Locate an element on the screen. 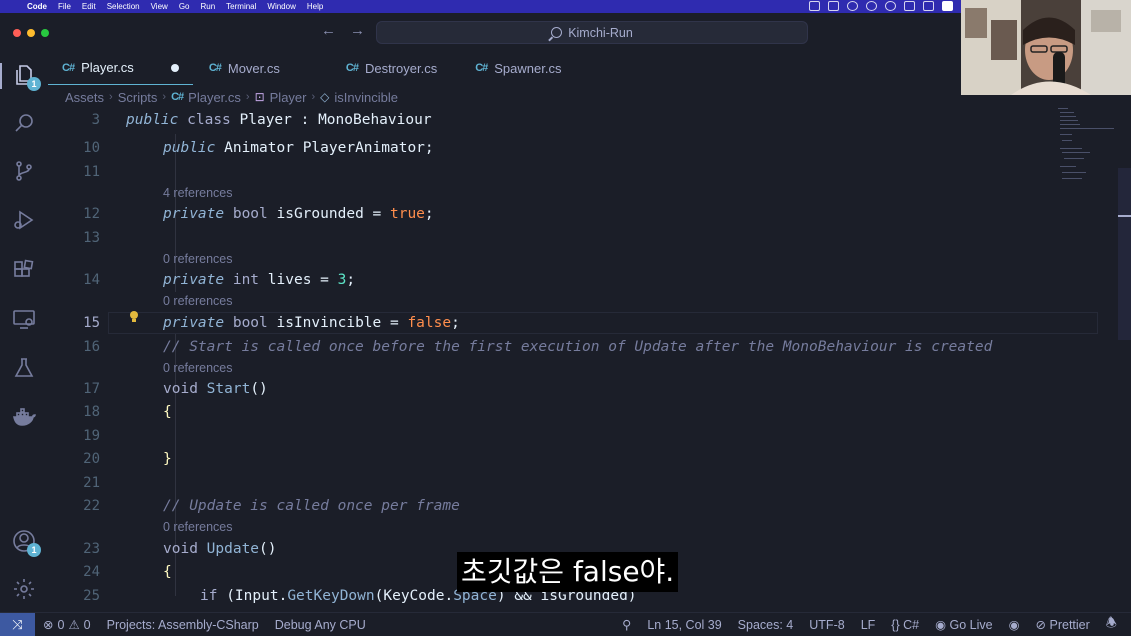 This screenshot has width=1131, height=636. menu-terminal: Terminal is located at coordinates (241, 6).